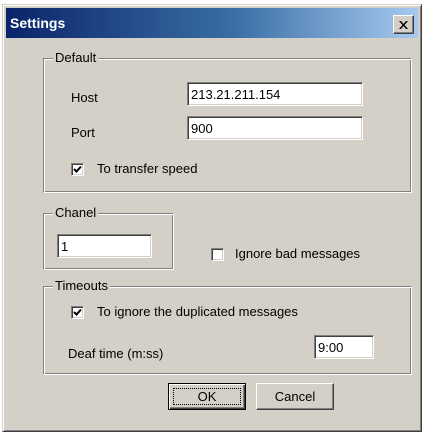 This screenshot has height=432, width=439. Describe the element at coordinates (76, 213) in the screenshot. I see `chanel-group-legend: Chanel` at that location.